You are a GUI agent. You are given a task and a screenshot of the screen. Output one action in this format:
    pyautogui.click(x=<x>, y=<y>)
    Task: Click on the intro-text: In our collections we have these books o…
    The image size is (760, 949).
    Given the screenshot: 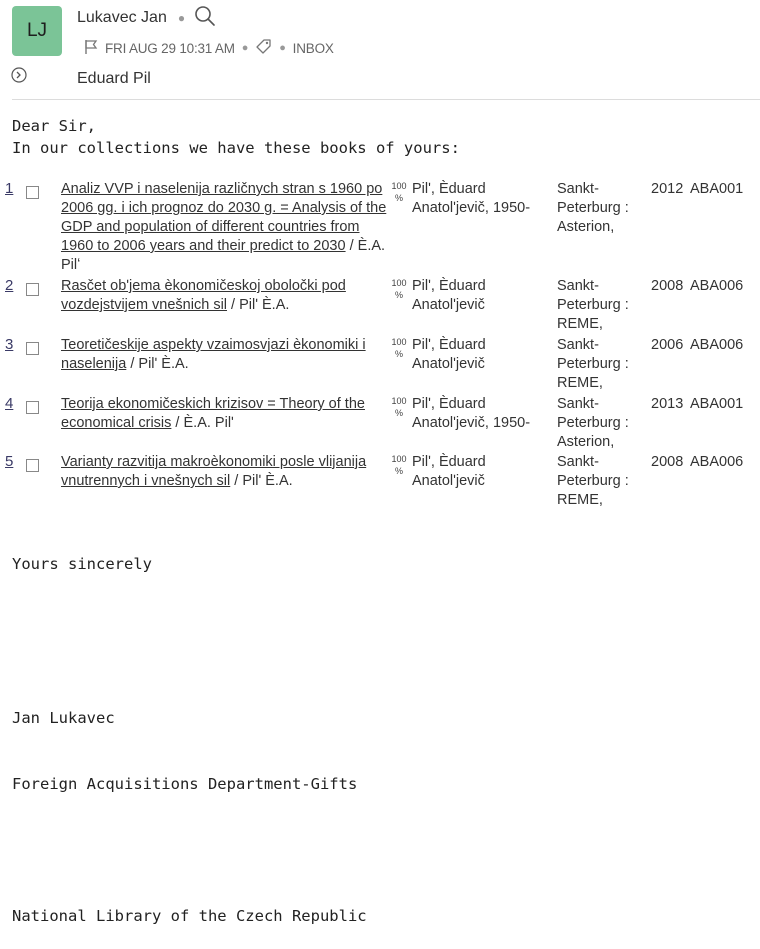 What is the action you would take?
    pyautogui.click(x=236, y=148)
    